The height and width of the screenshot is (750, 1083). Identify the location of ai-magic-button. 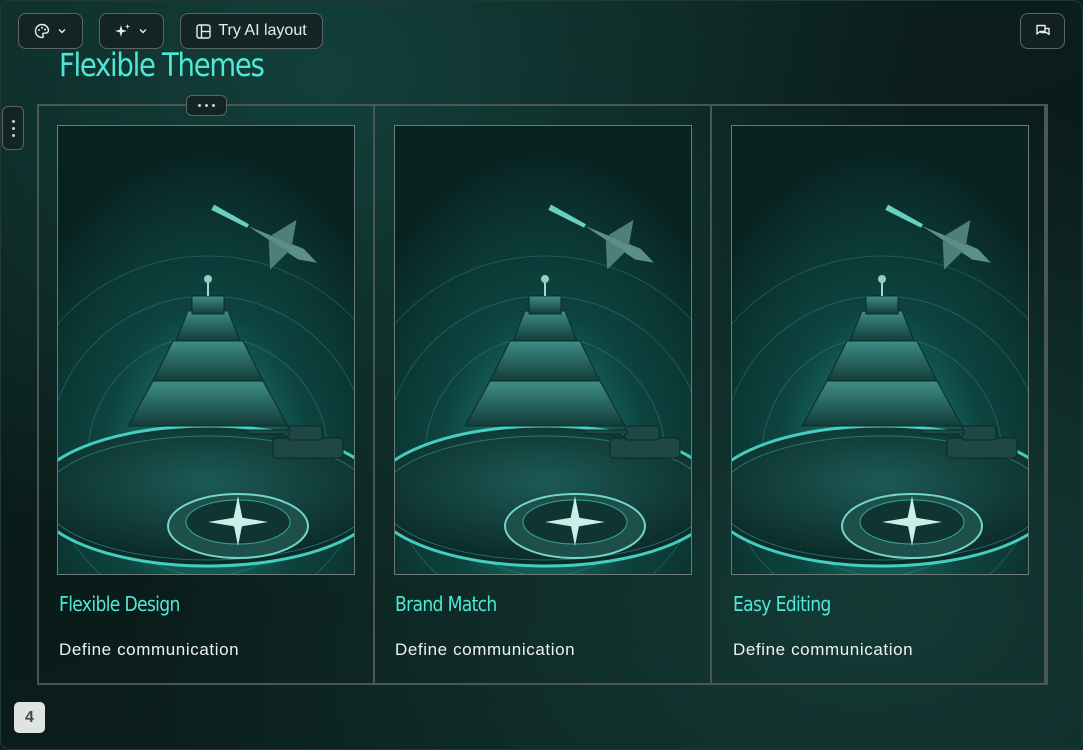
(131, 31).